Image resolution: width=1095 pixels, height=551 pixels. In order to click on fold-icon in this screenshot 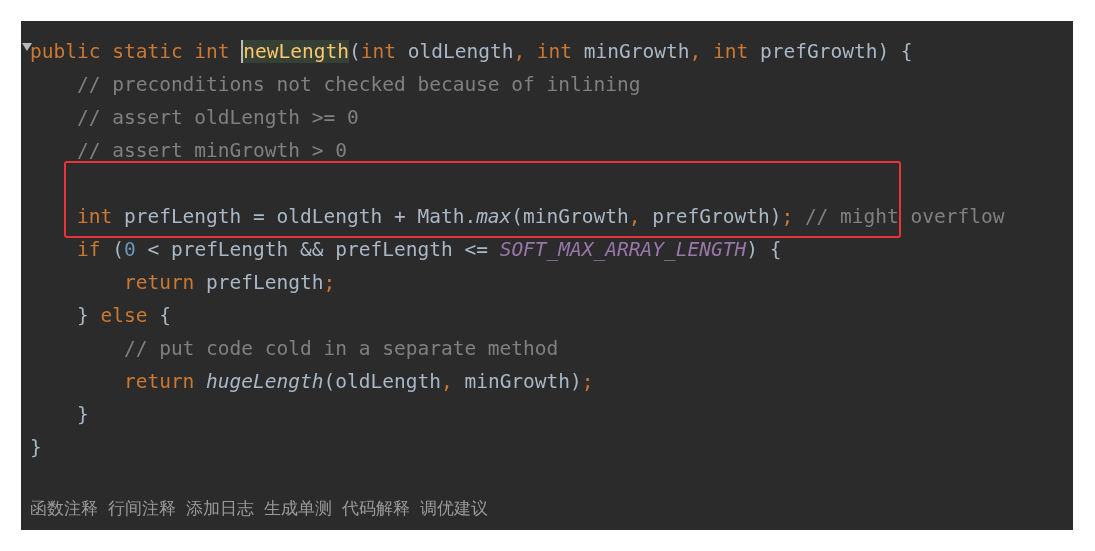, I will do `click(27, 47)`.